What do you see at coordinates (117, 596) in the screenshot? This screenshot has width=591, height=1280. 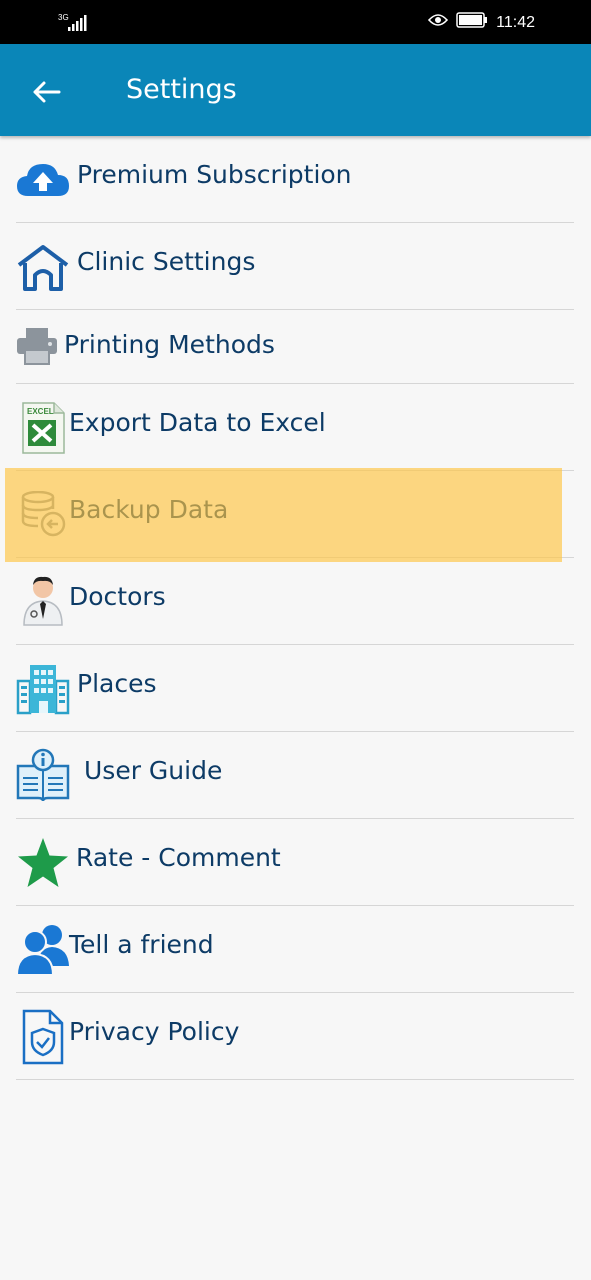 I see `menu-item-label: Doctors` at bounding box center [117, 596].